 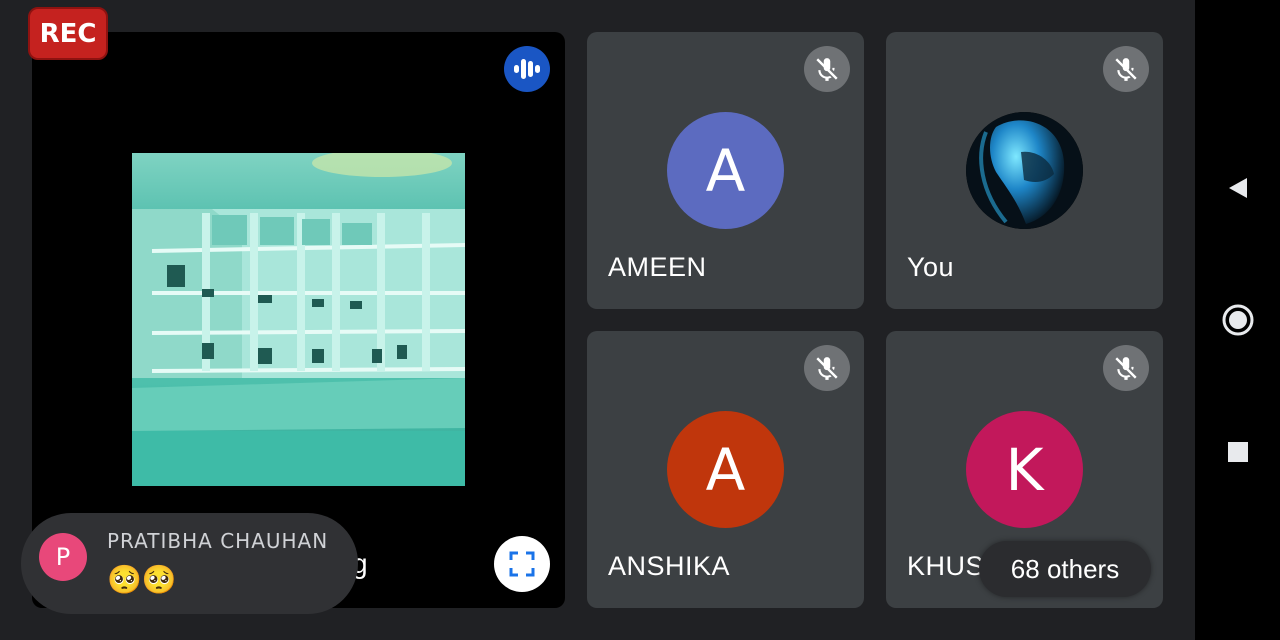 I want to click on recents-button, so click(x=1237, y=452).